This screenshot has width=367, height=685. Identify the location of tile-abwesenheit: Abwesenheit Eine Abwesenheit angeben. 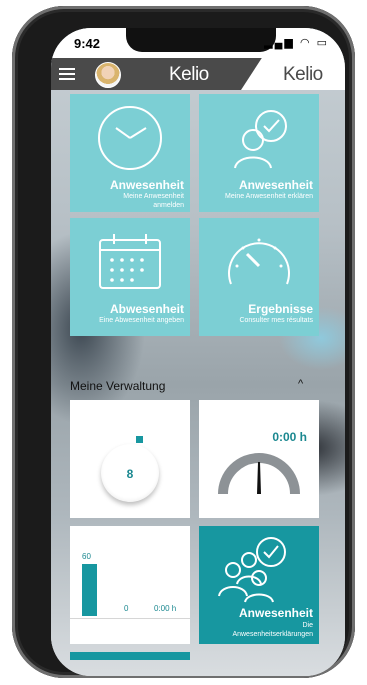
(130, 277).